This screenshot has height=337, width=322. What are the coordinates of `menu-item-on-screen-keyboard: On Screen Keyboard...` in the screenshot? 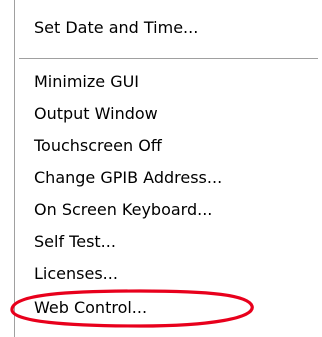 It's located at (123, 210).